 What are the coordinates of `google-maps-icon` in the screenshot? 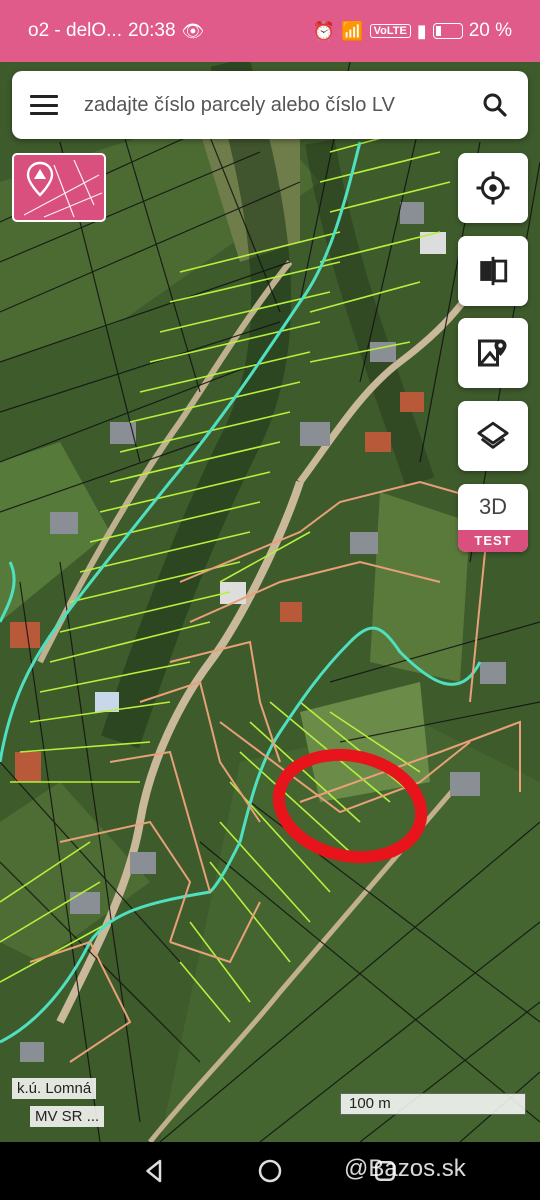 It's located at (492, 353).